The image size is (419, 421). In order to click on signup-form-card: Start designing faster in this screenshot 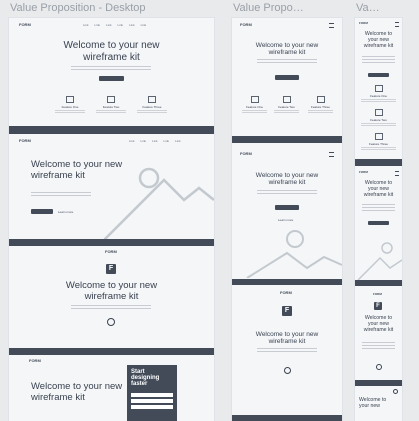, I will do `click(152, 393)`.